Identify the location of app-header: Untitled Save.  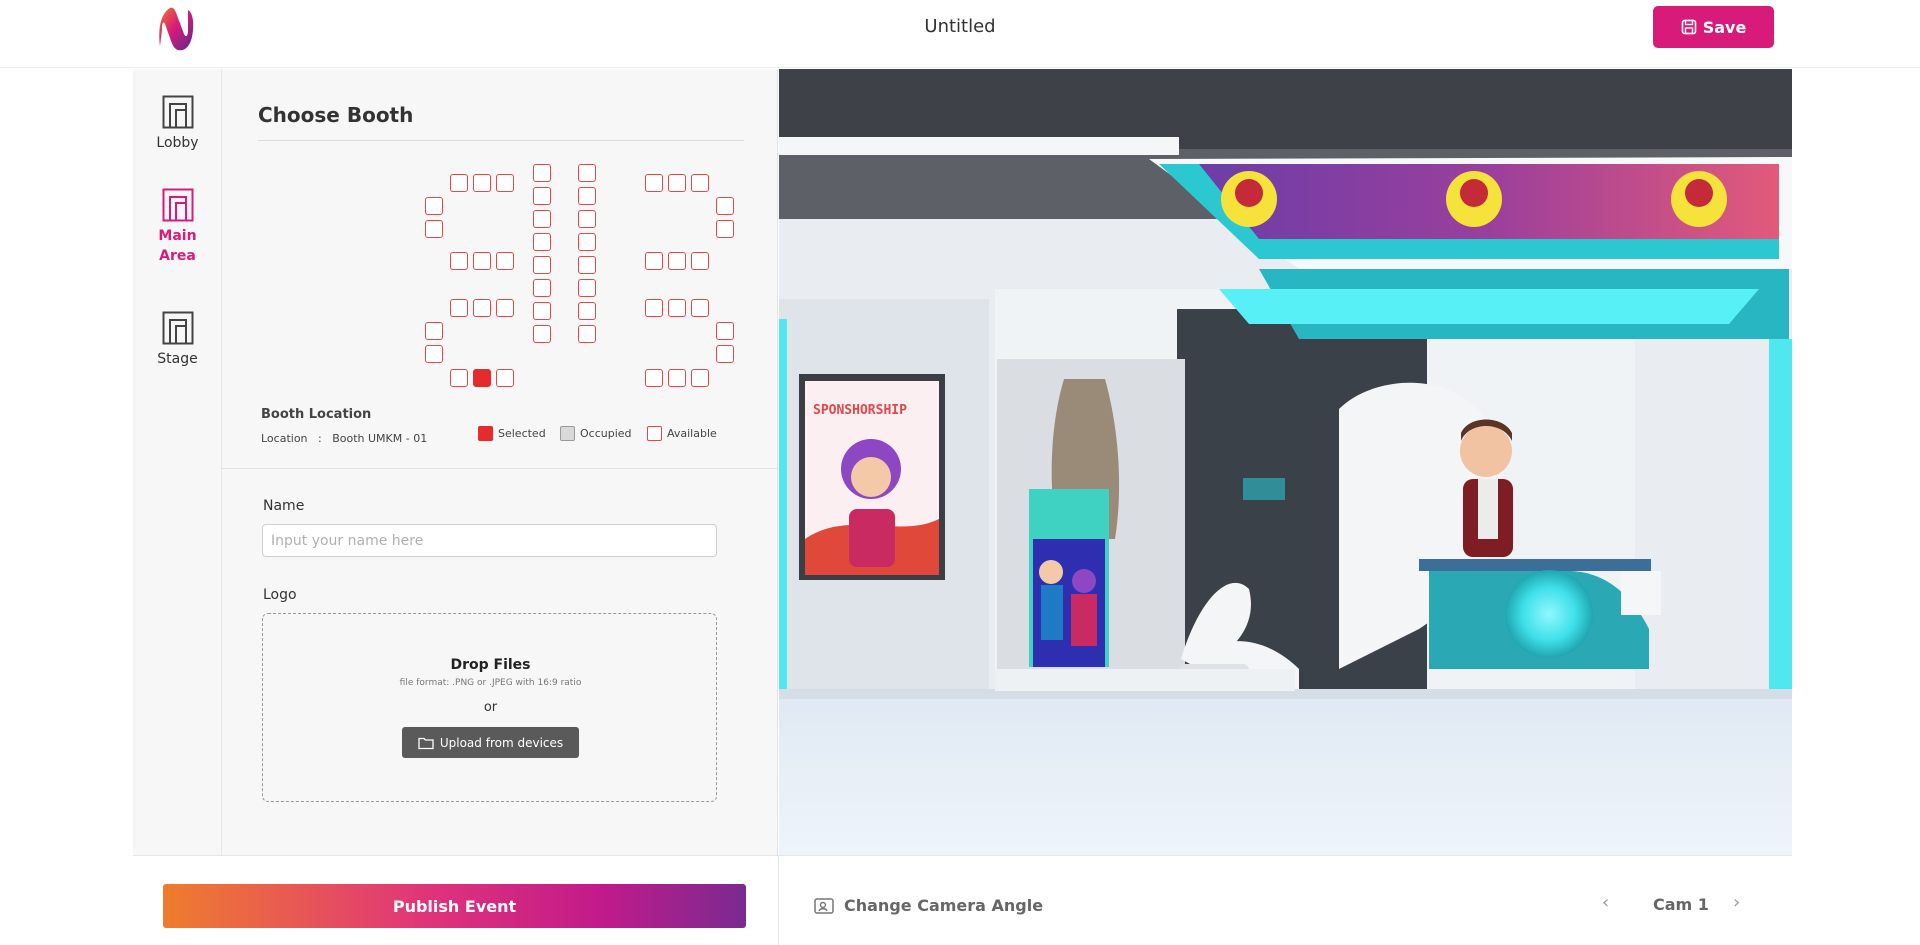
(960, 34).